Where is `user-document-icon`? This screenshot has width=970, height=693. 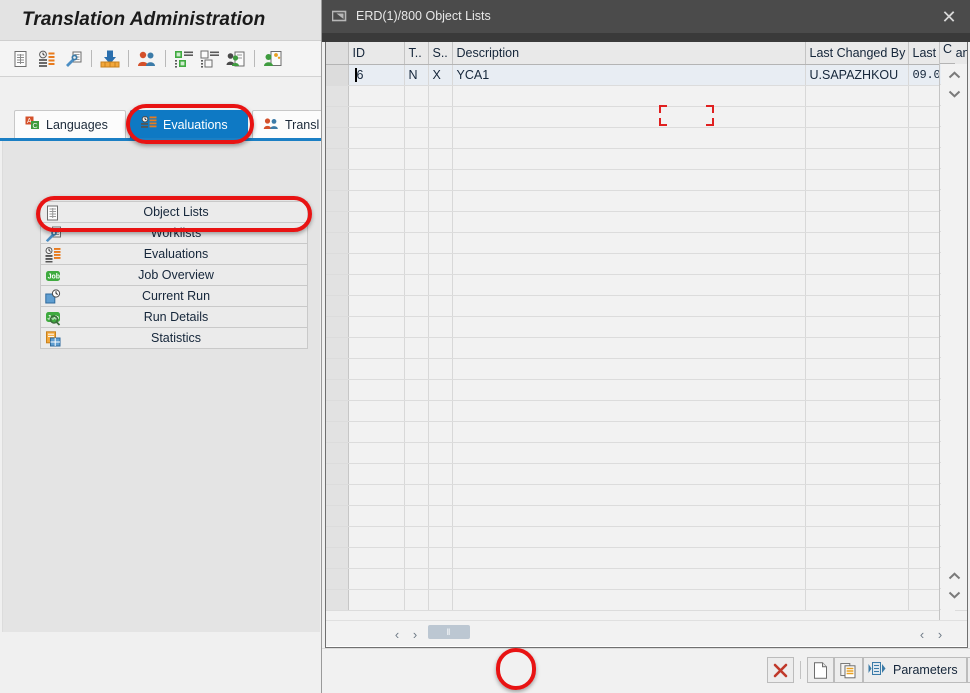
user-document-icon is located at coordinates (236, 59).